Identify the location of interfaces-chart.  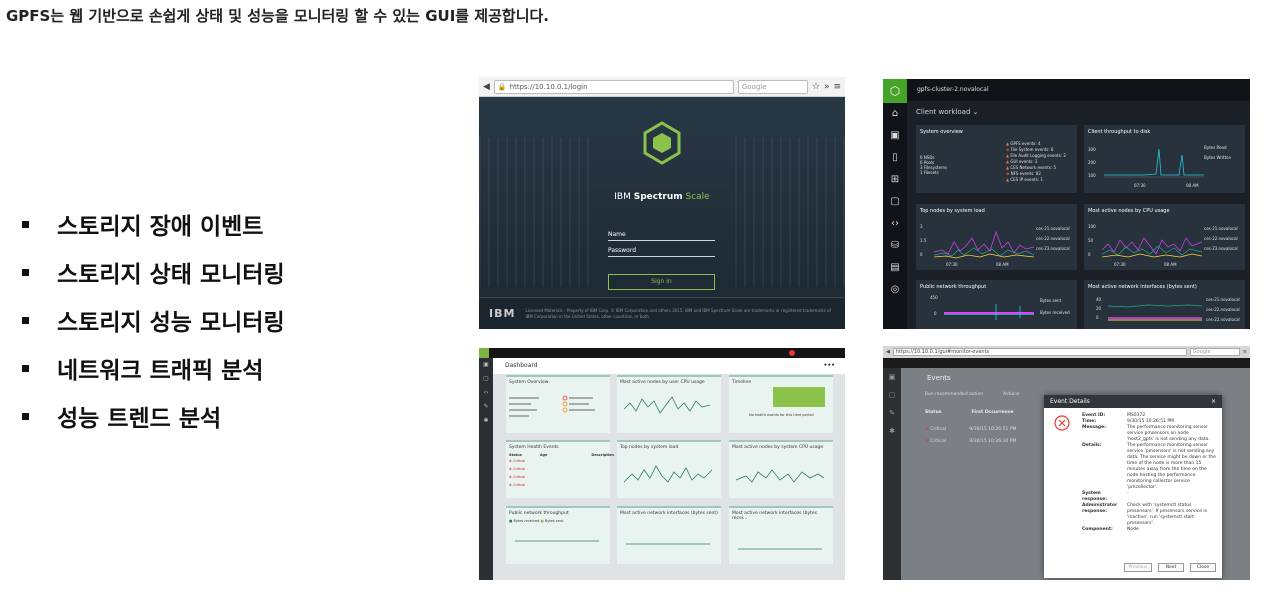
(1155, 312).